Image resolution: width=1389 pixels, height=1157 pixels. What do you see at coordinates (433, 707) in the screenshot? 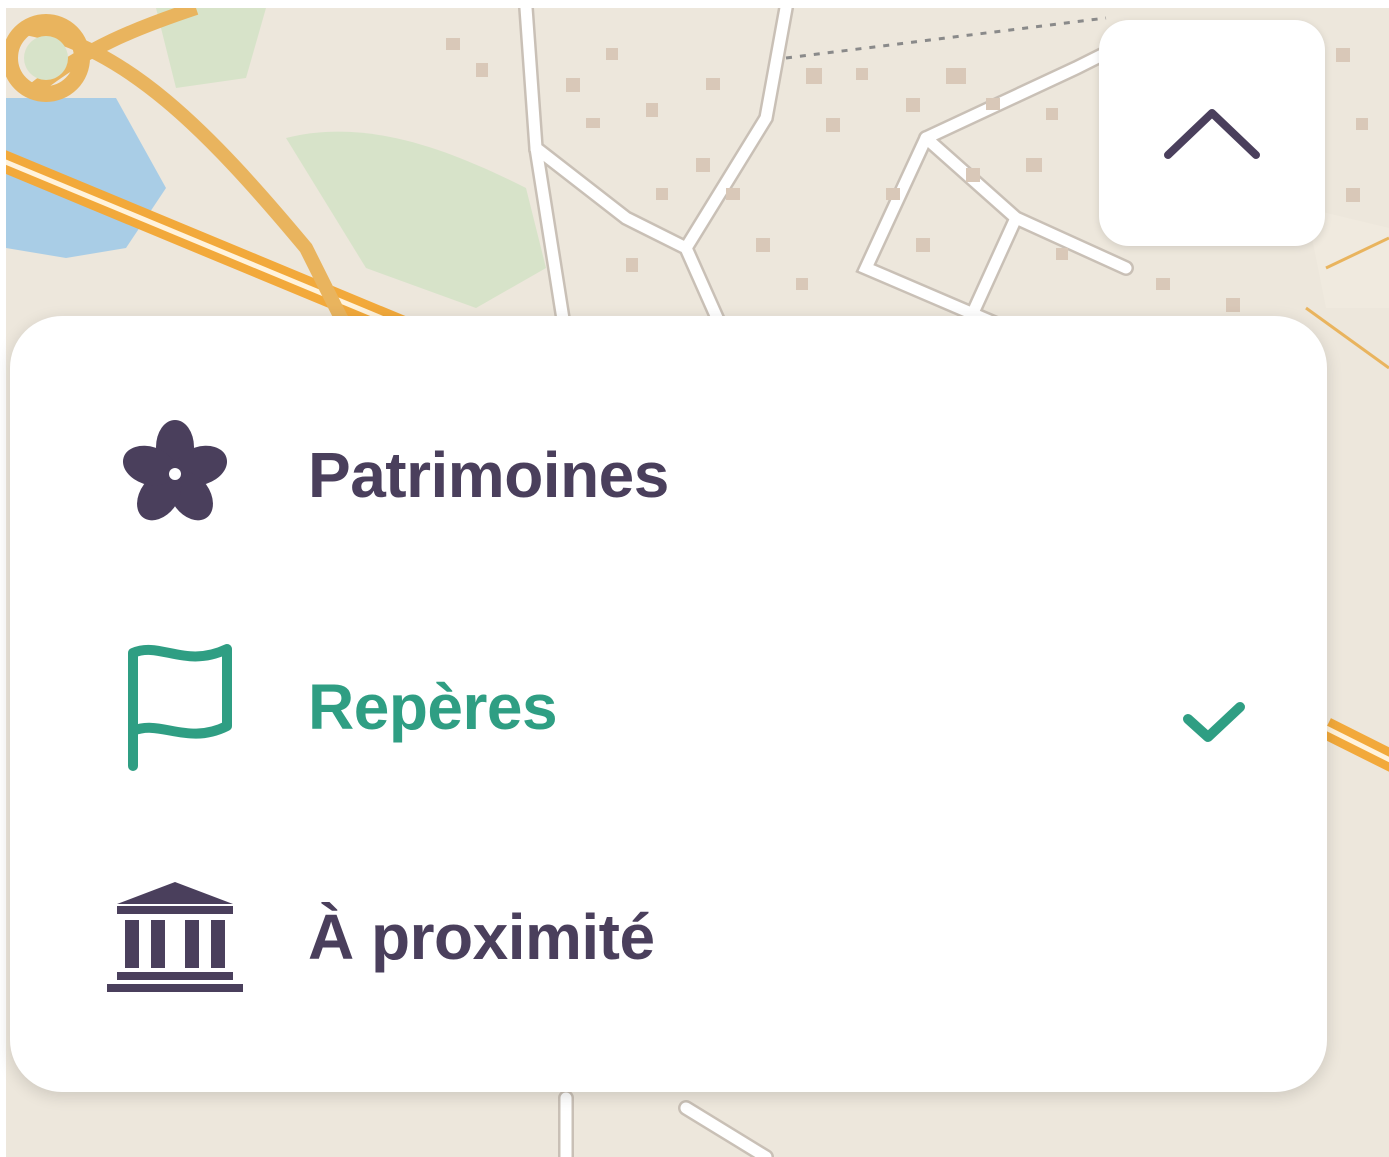
I see `menu-item-label: Repères` at bounding box center [433, 707].